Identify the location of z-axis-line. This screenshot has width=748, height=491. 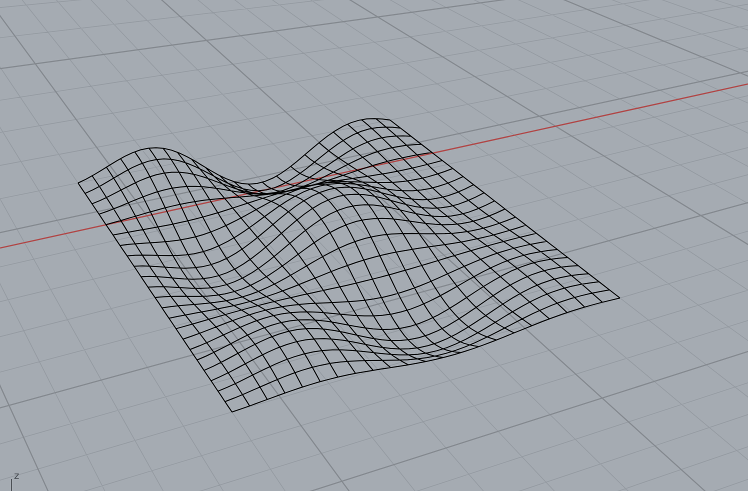
(11, 485).